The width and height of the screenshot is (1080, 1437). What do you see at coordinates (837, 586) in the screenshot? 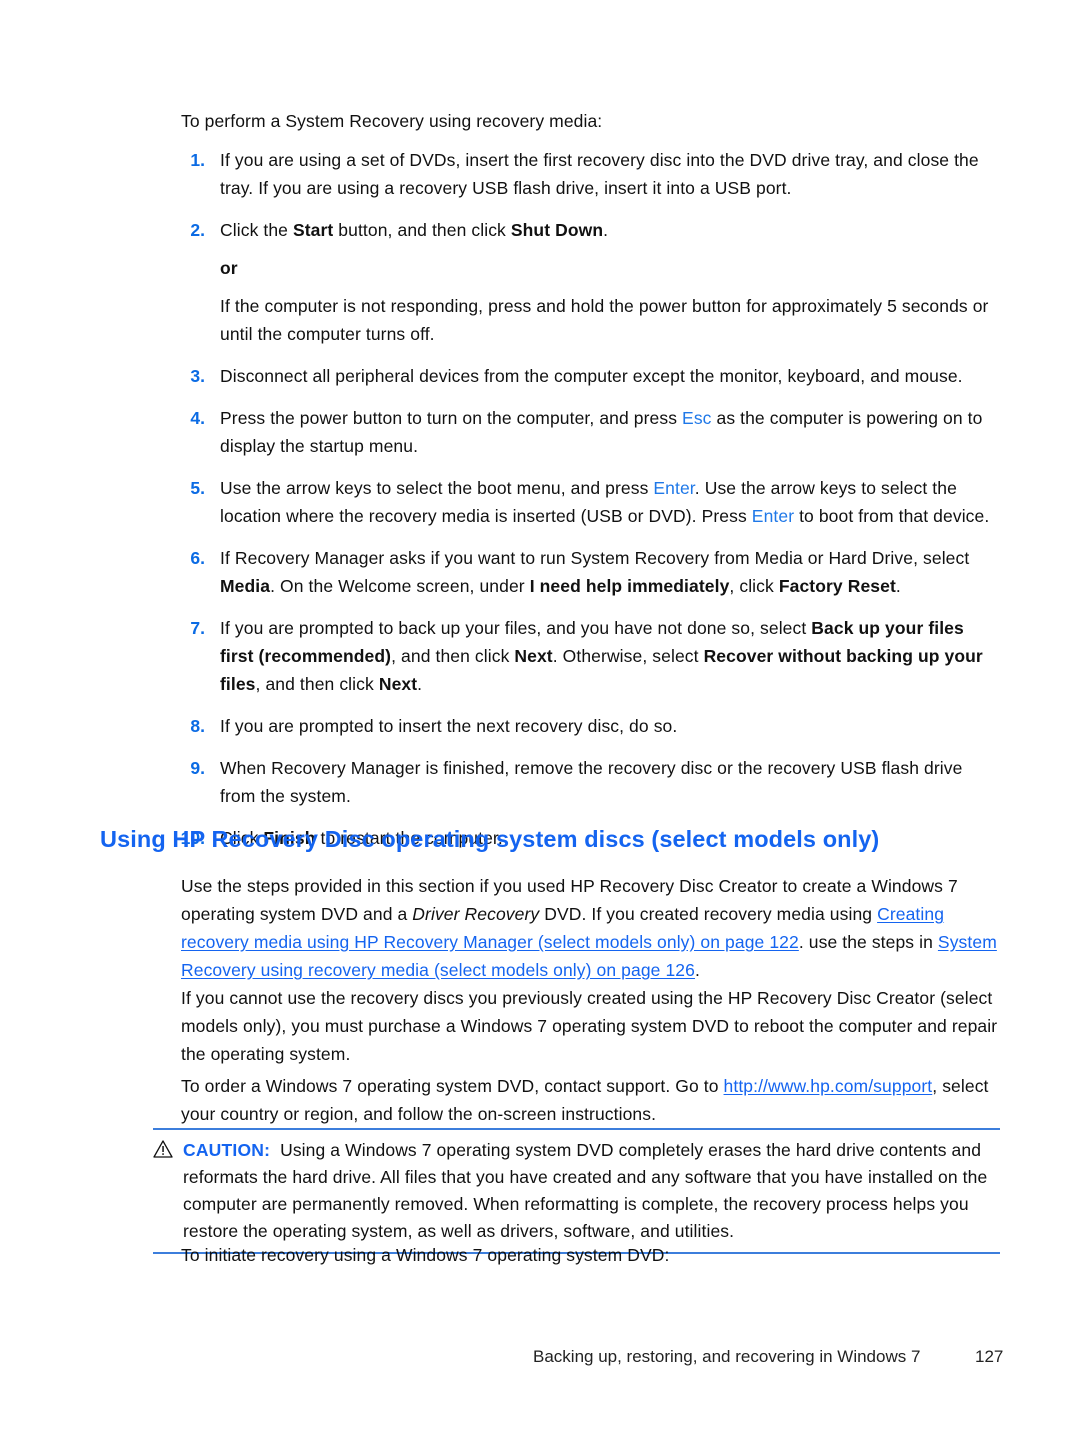
I see `ui-label-factory-reset: Factory Reset` at bounding box center [837, 586].